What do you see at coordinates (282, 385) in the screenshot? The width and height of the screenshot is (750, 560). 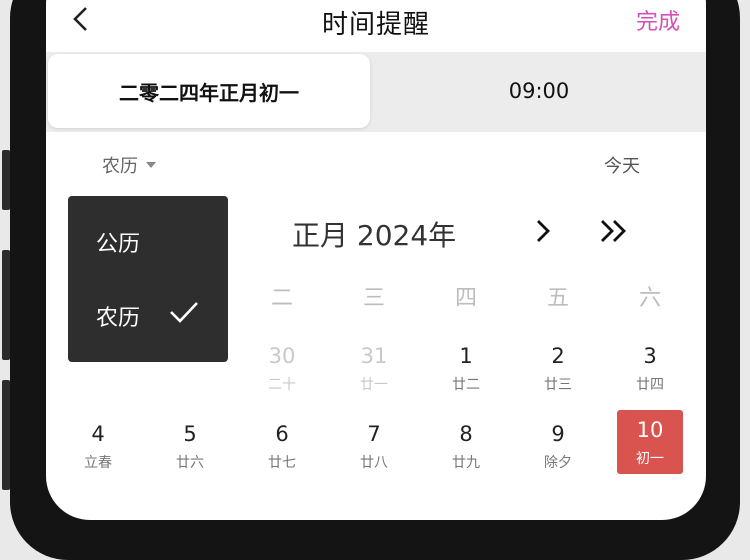 I see `lunar-day-label: 二十` at bounding box center [282, 385].